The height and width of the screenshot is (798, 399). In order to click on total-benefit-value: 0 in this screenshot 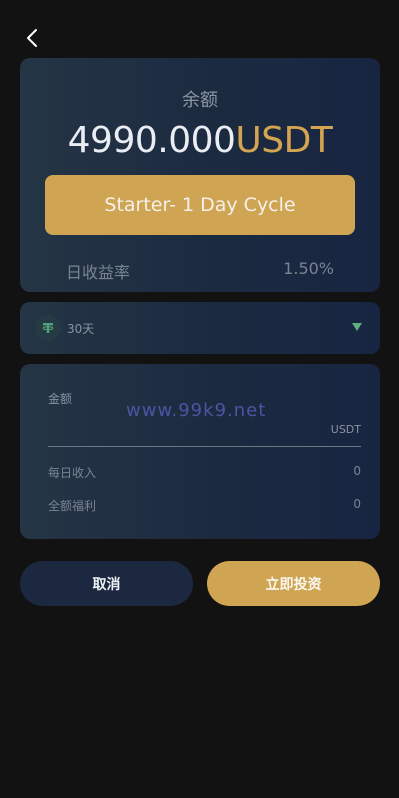, I will do `click(357, 504)`.